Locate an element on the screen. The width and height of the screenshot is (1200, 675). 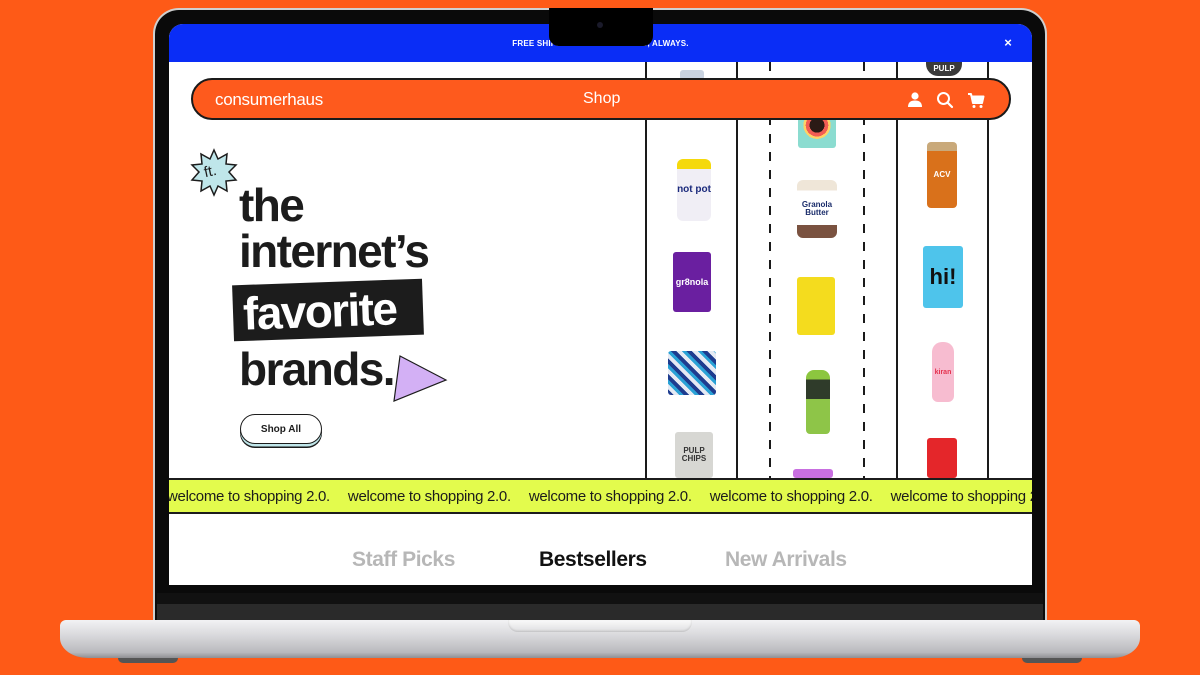
headline-line: brands. is located at coordinates (317, 369).